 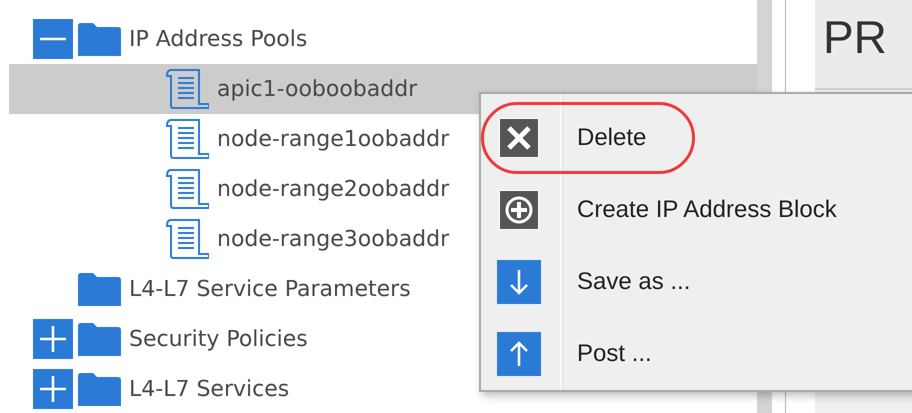 What do you see at coordinates (333, 139) in the screenshot?
I see `tree-item-label: node-range1oobaddr` at bounding box center [333, 139].